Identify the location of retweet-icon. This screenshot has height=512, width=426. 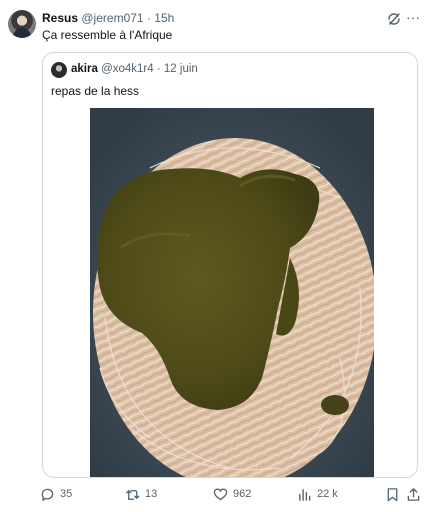
(133, 494).